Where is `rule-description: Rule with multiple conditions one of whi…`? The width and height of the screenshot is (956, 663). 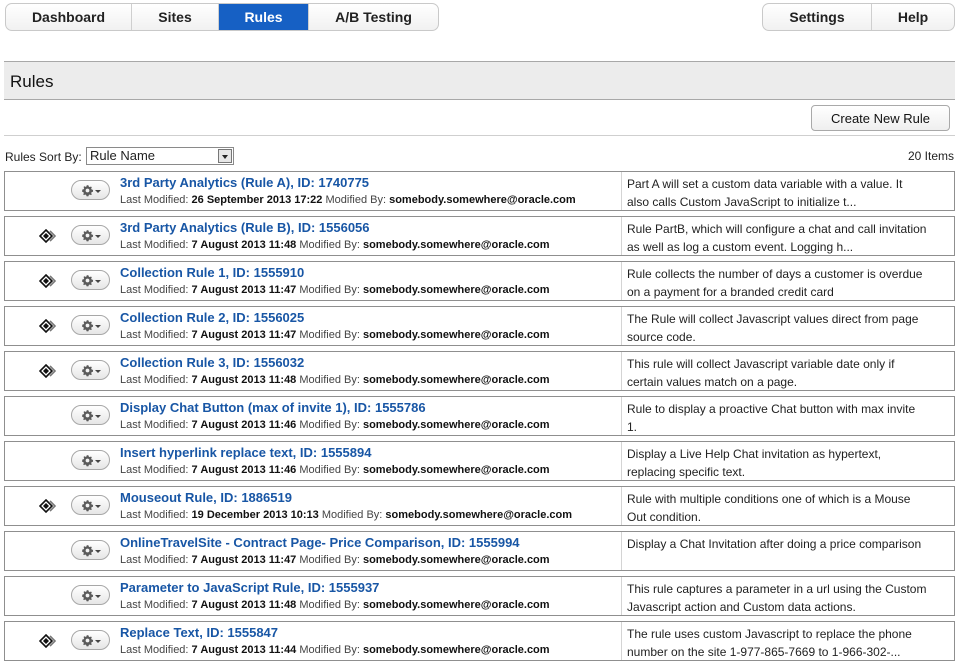
rule-description: Rule with multiple conditions one of whi… is located at coordinates (769, 508).